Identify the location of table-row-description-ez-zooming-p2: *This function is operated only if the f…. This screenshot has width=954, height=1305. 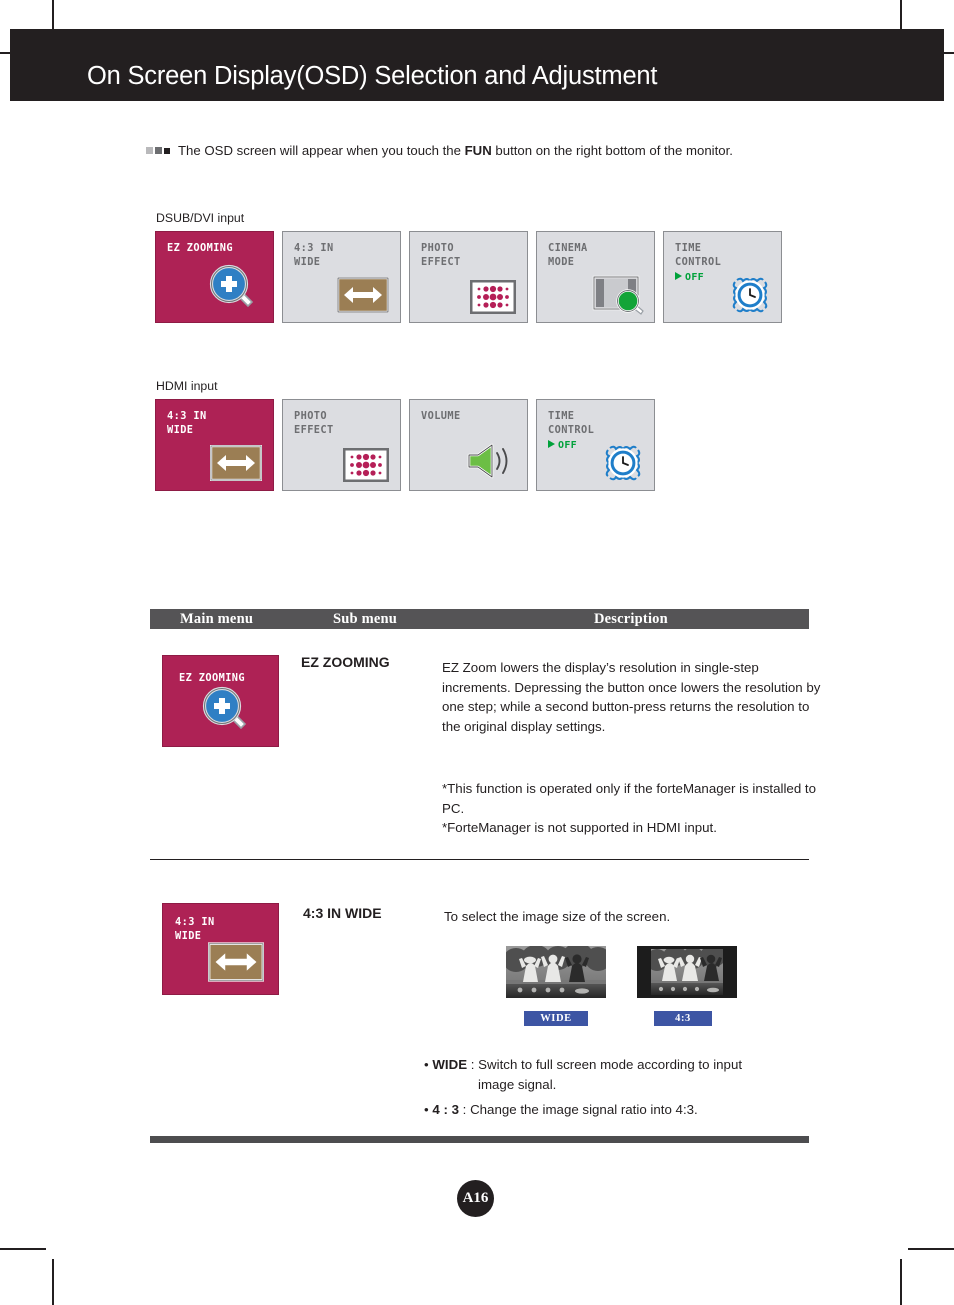
(629, 808).